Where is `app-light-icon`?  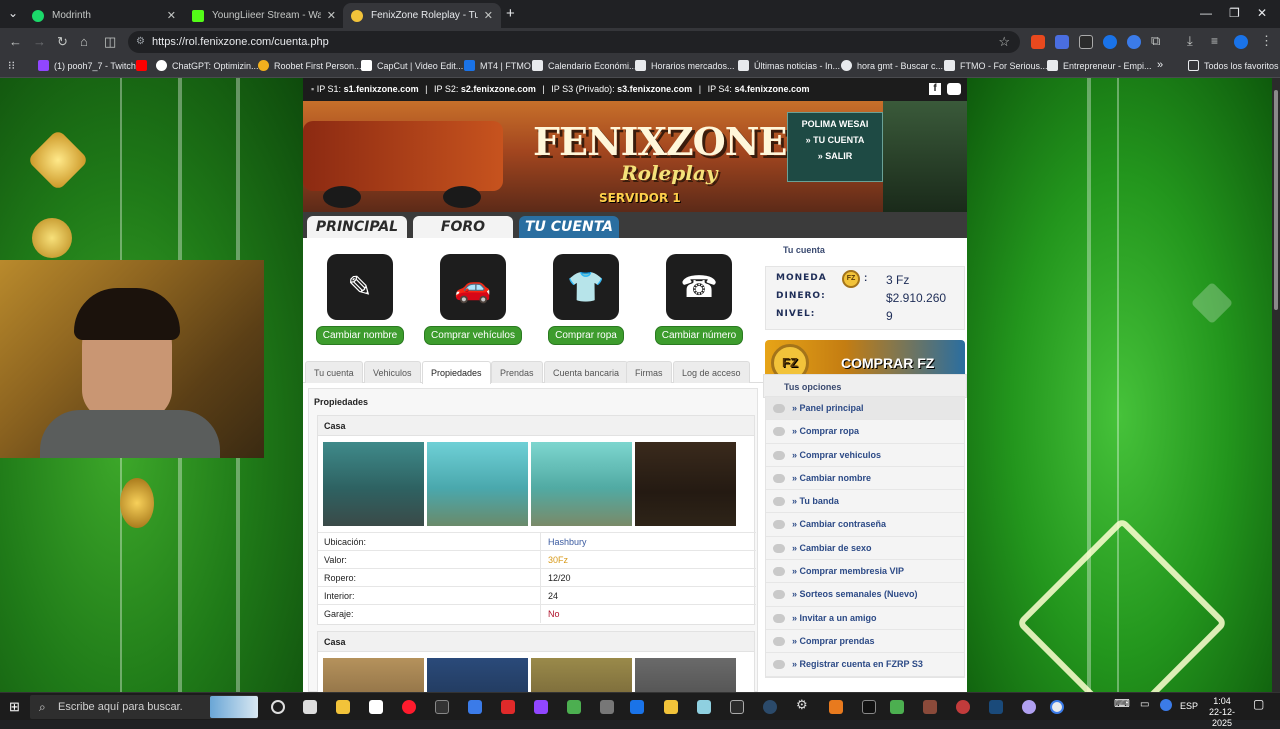
app-light-icon is located at coordinates (704, 707).